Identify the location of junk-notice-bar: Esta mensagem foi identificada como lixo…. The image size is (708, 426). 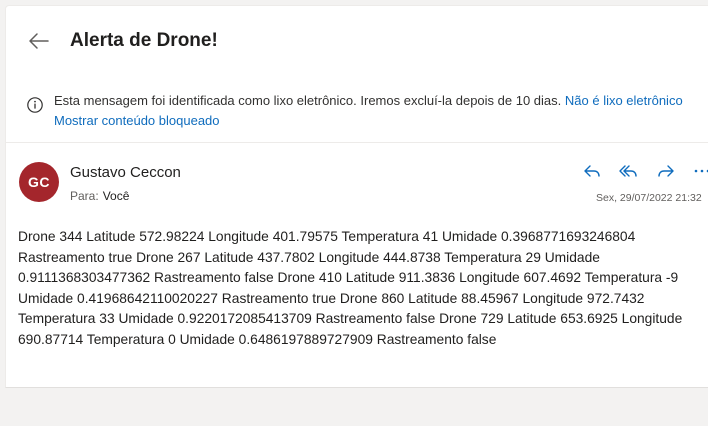
(357, 108).